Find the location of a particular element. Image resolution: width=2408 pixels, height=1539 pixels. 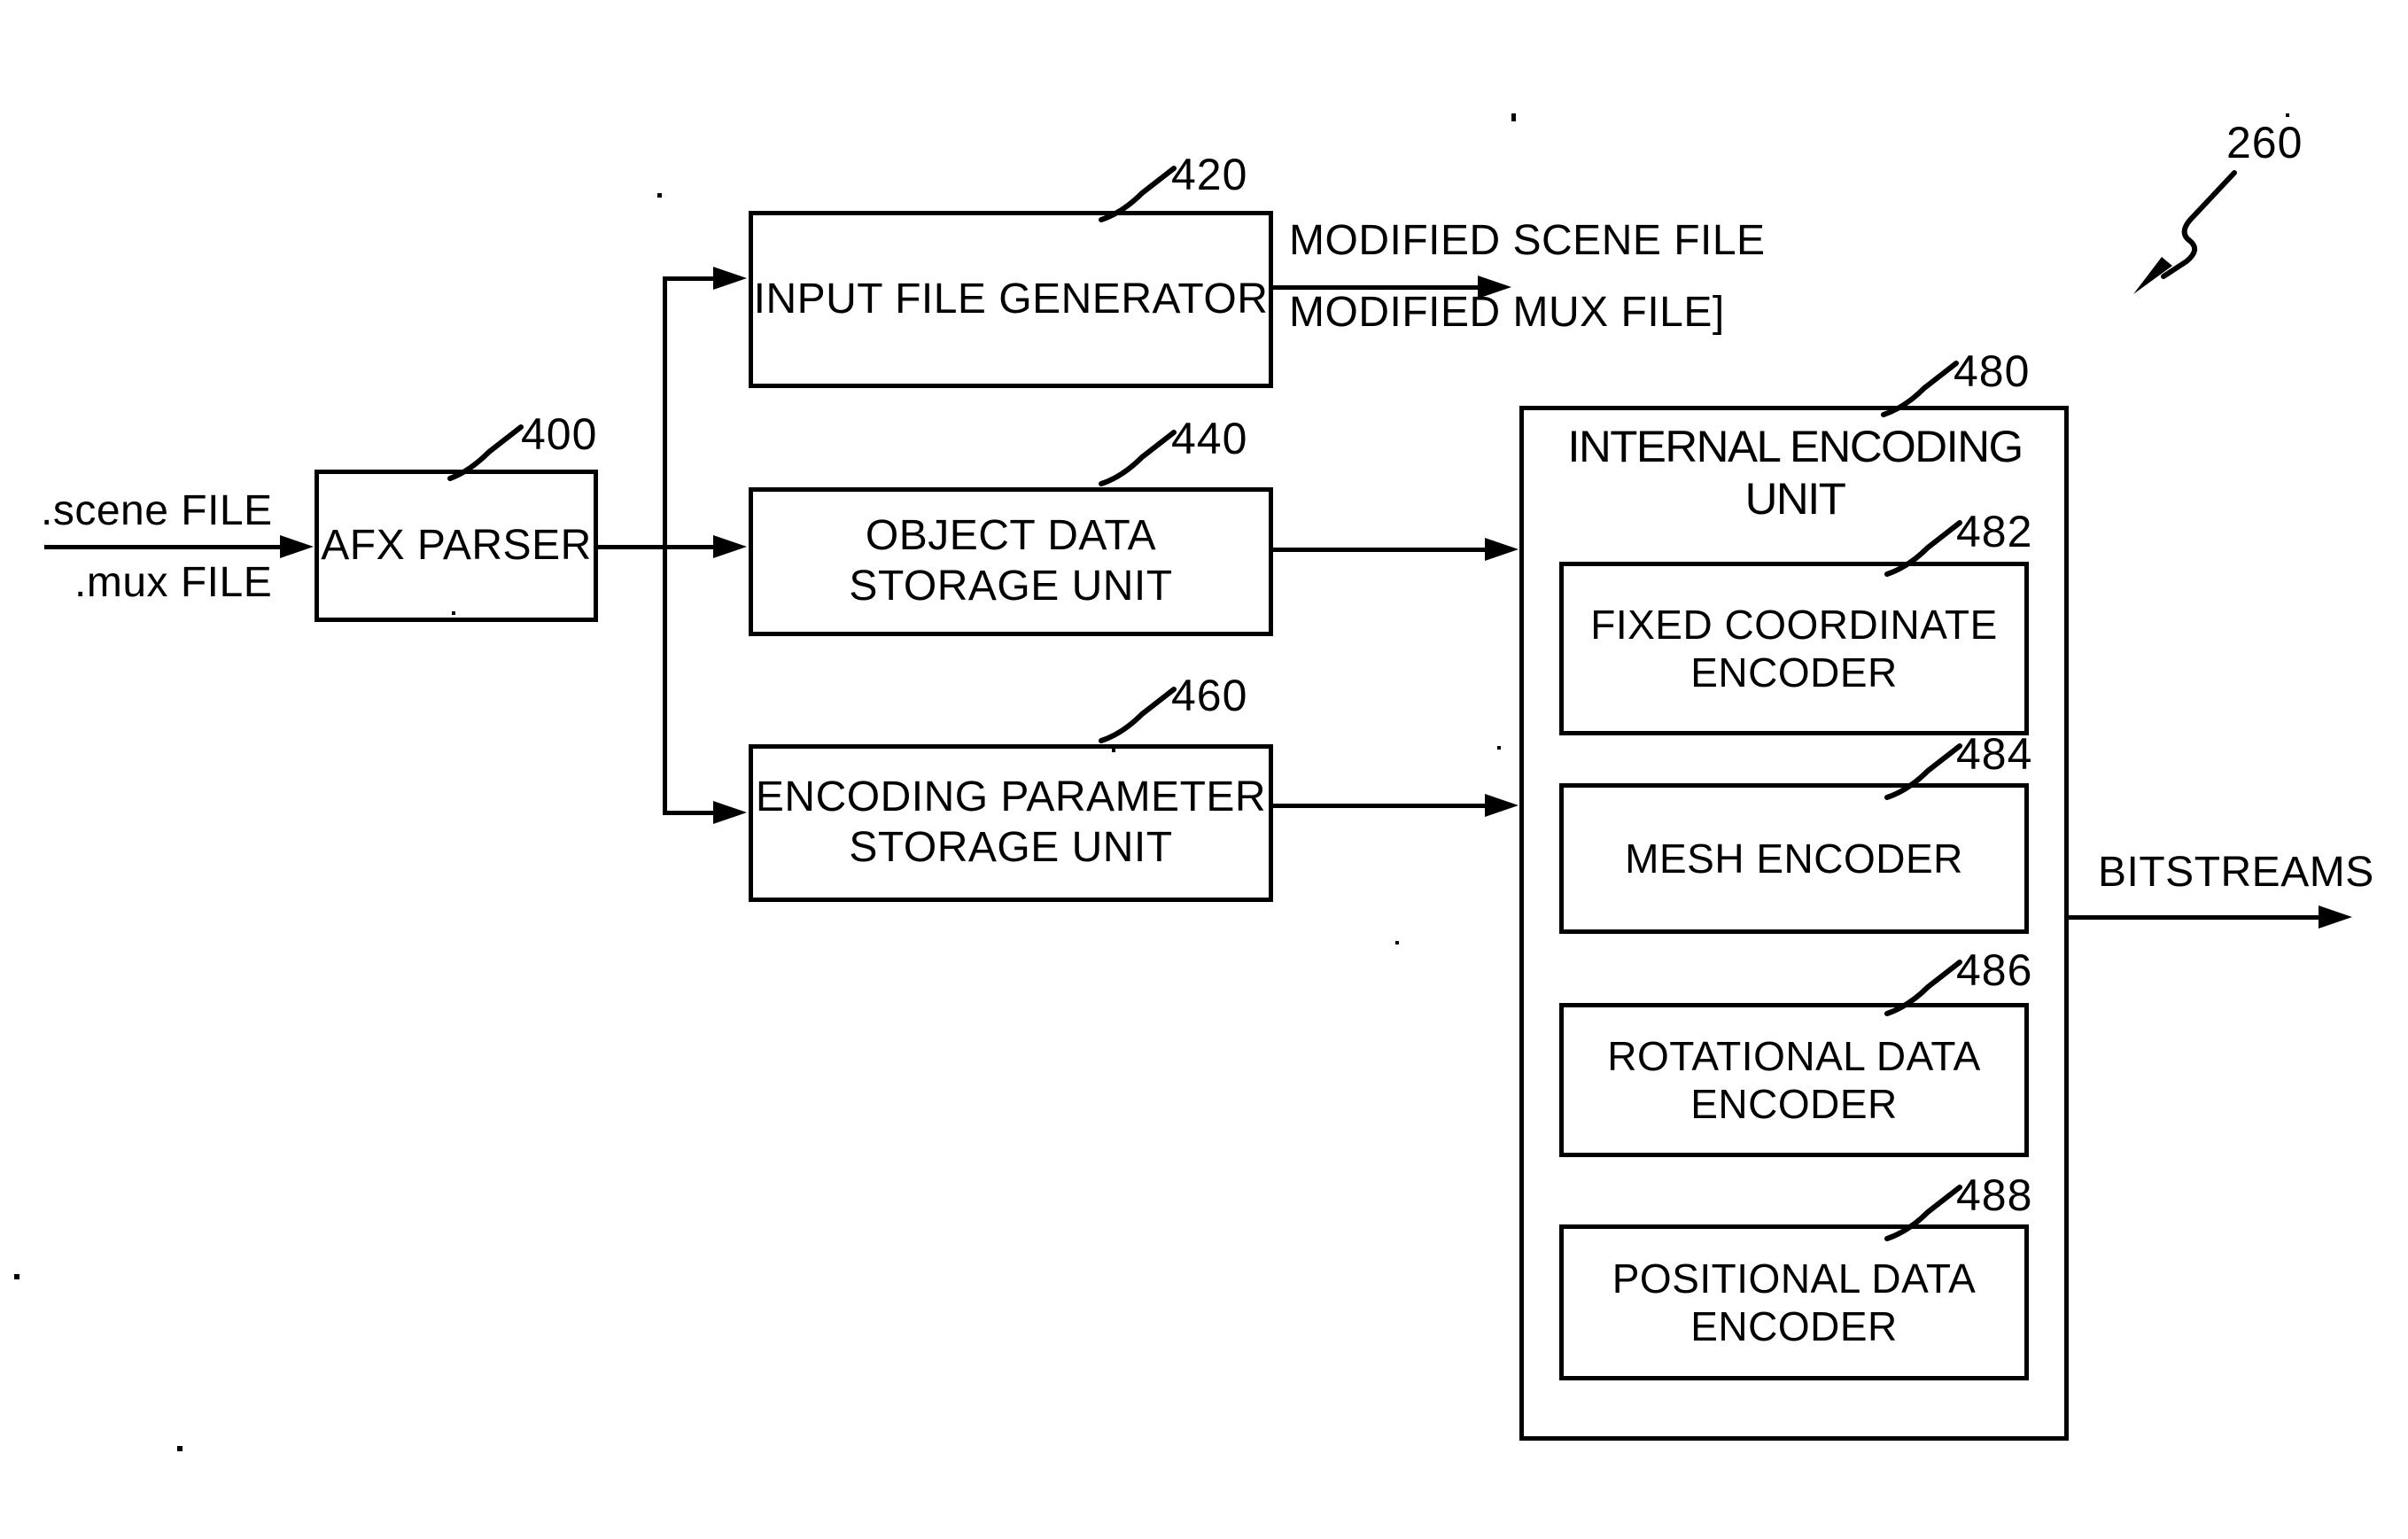

block-object-data-storage-unit: OBJECT DATA STORAGE UNIT is located at coordinates (1013, 564).